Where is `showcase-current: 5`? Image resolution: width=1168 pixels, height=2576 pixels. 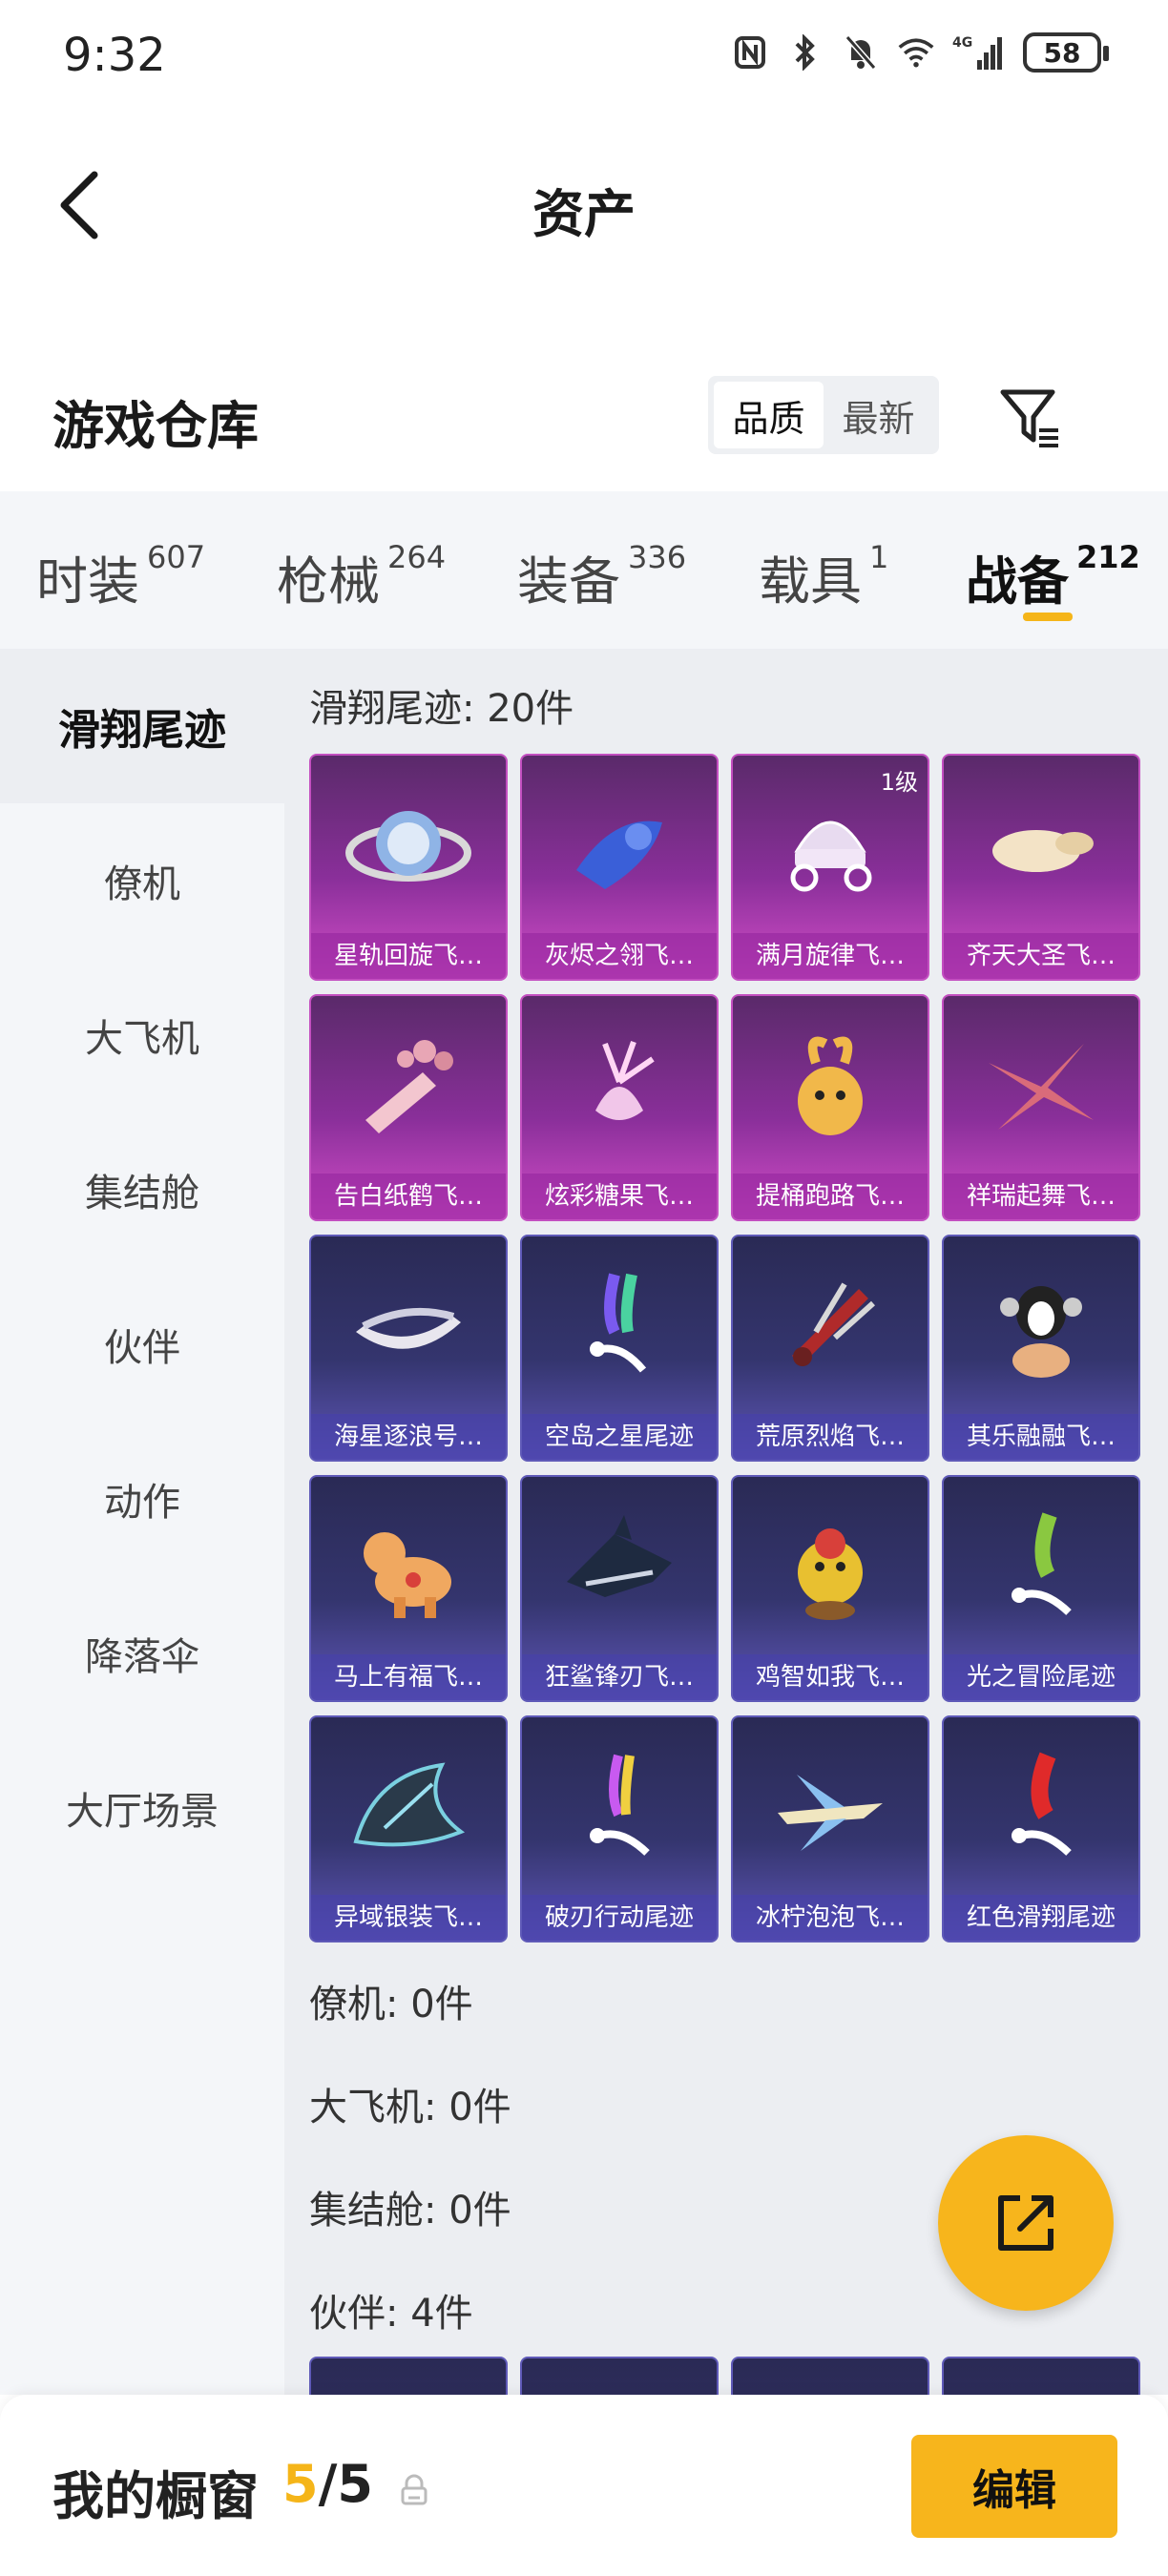 showcase-current: 5 is located at coordinates (300, 2484).